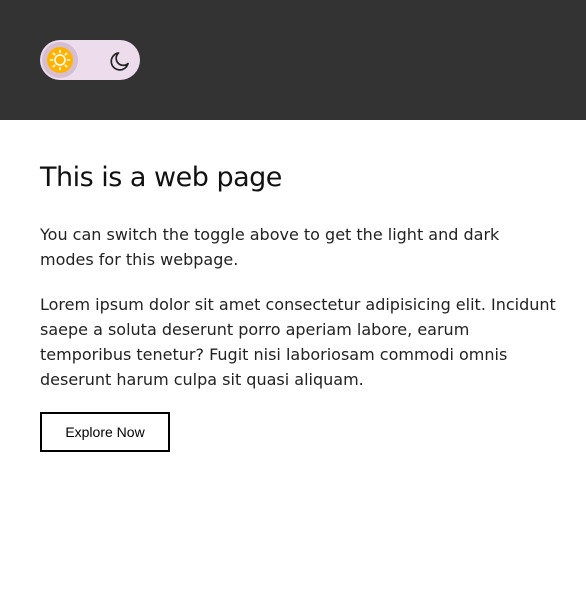 Image resolution: width=586 pixels, height=599 pixels. What do you see at coordinates (119, 61) in the screenshot?
I see `moon-icon` at bounding box center [119, 61].